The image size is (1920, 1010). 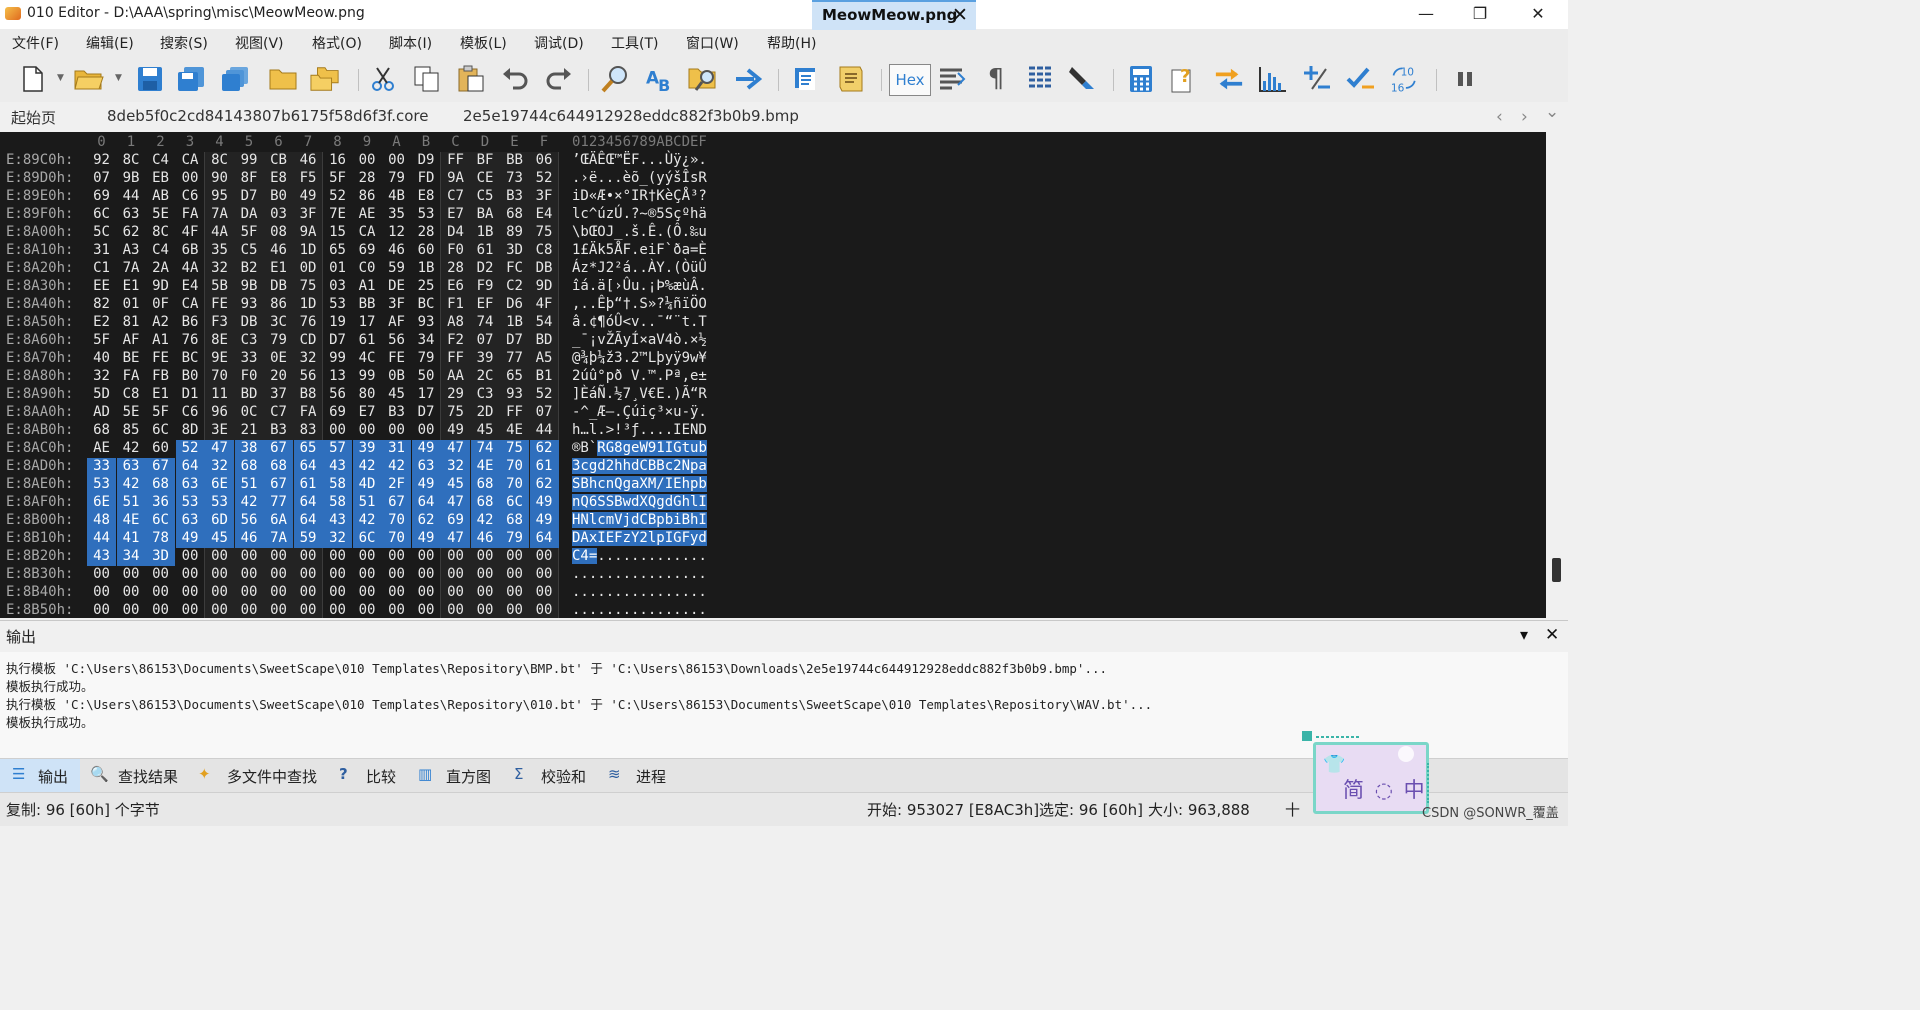 I want to click on hex-byte: AB, so click(x=160, y=197).